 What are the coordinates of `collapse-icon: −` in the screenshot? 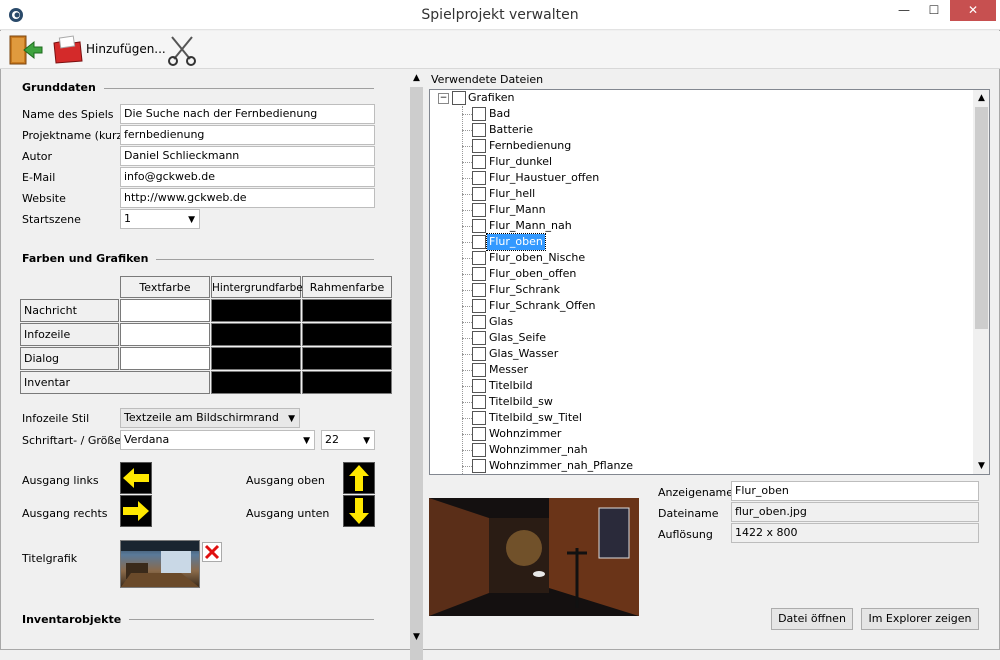 It's located at (443, 98).